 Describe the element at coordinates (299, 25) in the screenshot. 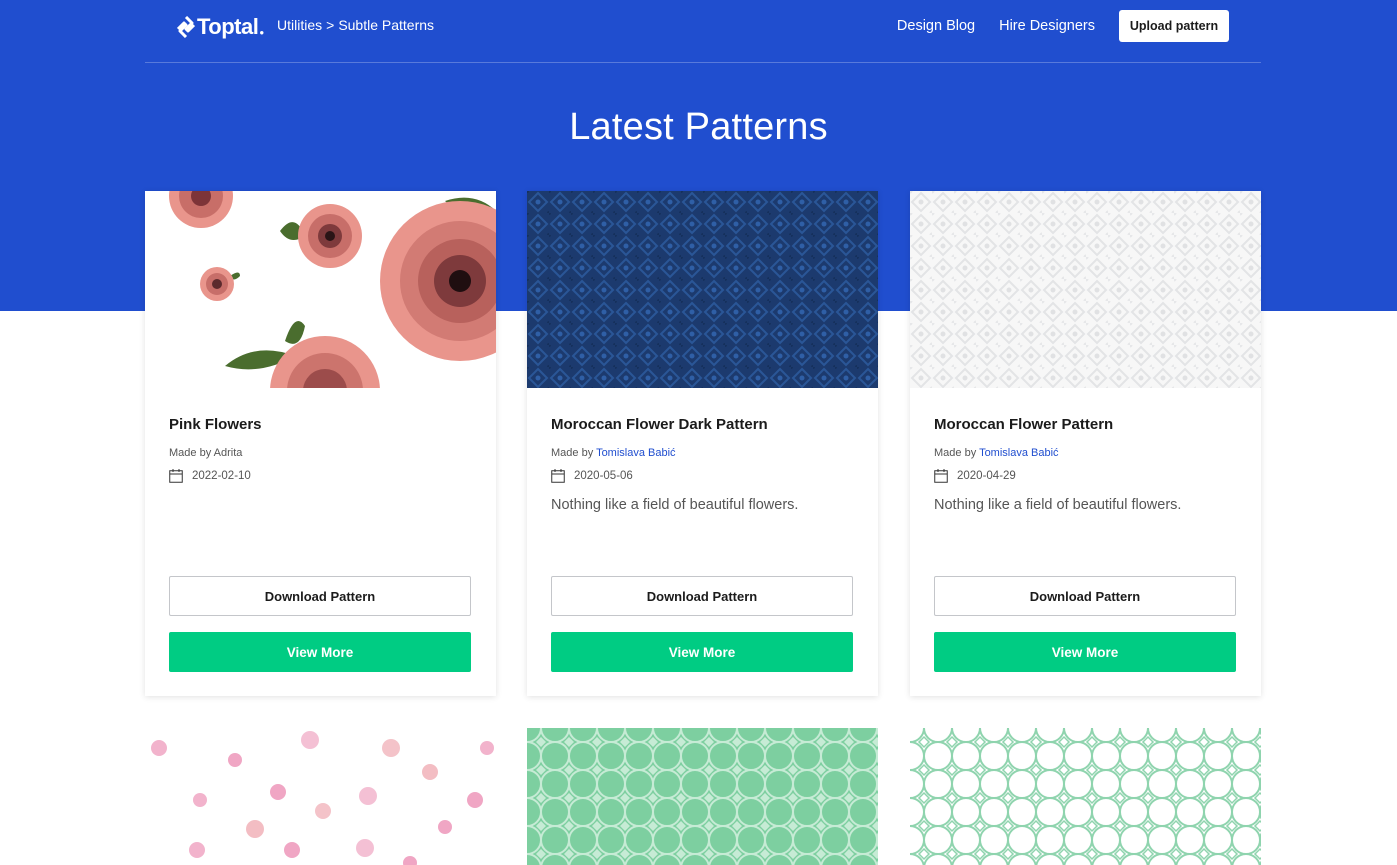

I see `breadcrumb-utilities: Utilities` at that location.